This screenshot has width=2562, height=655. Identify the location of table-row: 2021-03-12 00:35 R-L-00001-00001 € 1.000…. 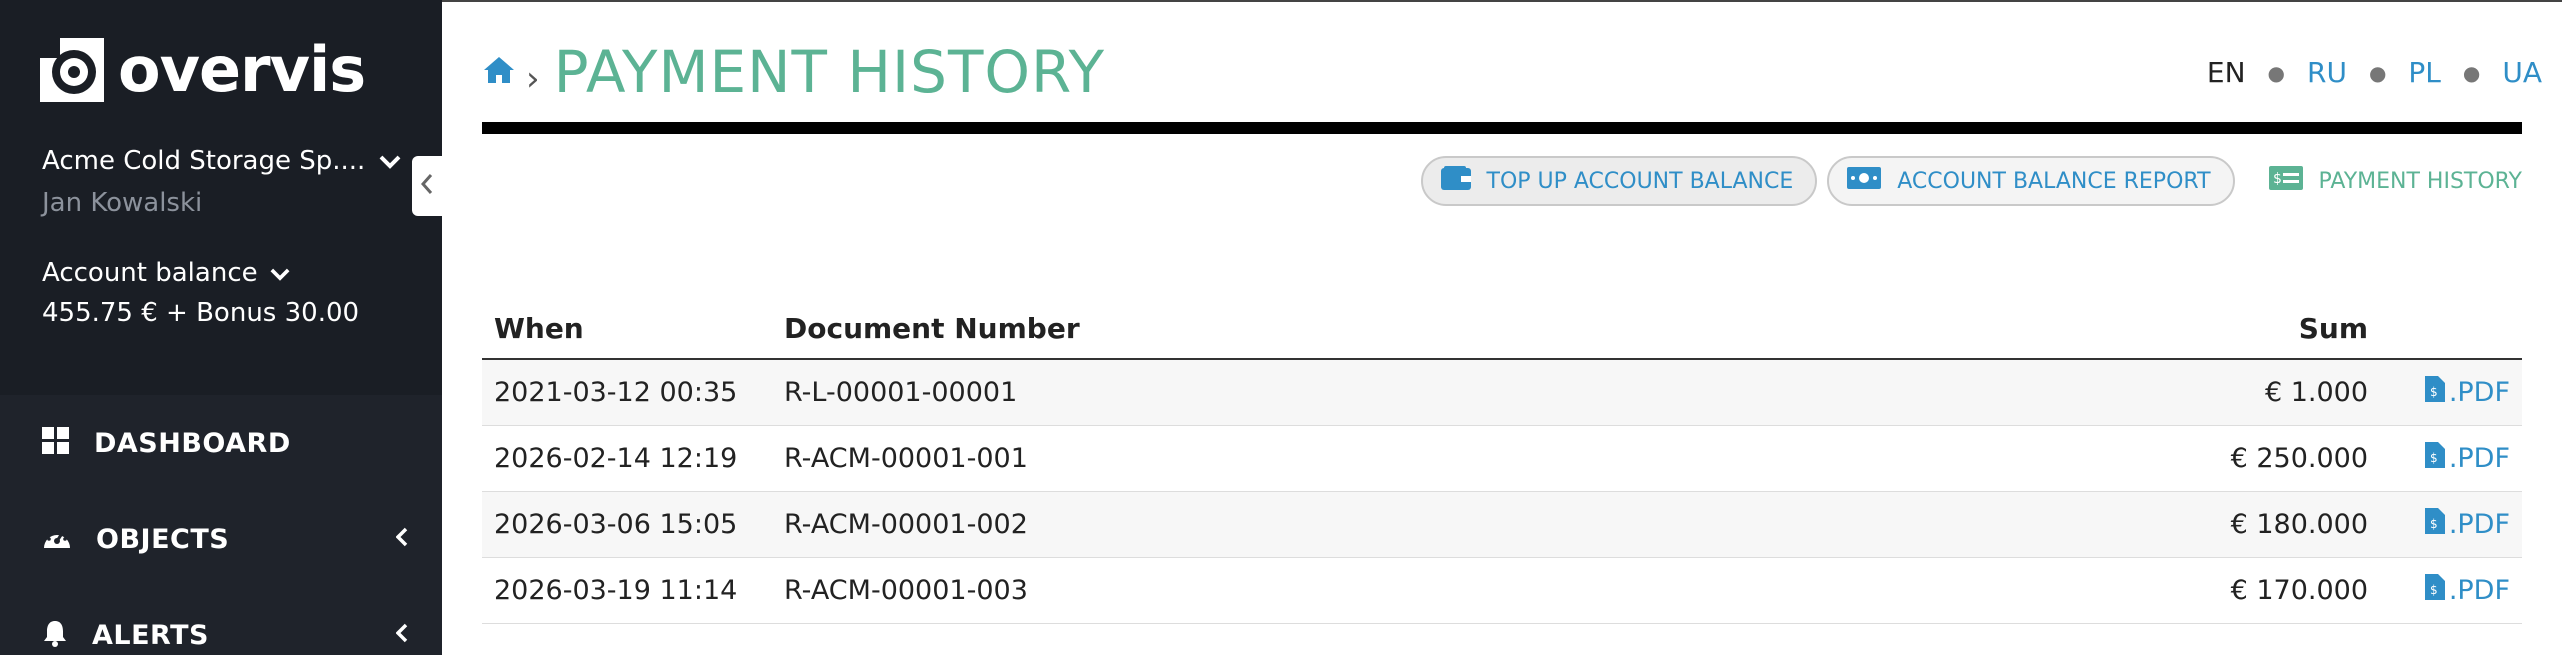
(1502, 393).